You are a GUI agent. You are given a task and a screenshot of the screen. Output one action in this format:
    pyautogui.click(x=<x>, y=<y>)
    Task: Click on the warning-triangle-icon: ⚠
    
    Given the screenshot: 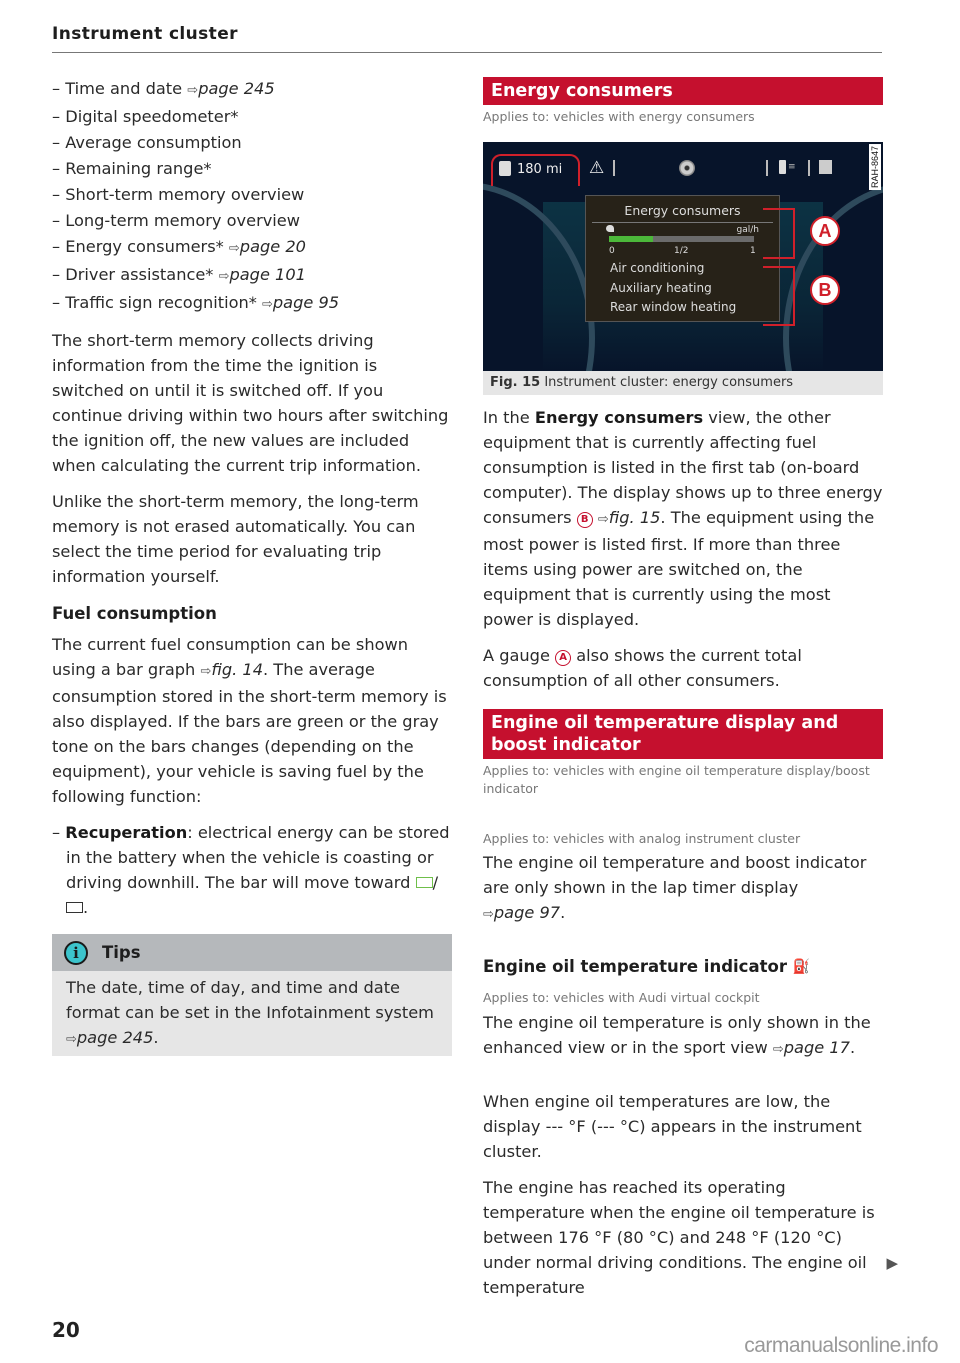 What is the action you would take?
    pyautogui.click(x=596, y=168)
    